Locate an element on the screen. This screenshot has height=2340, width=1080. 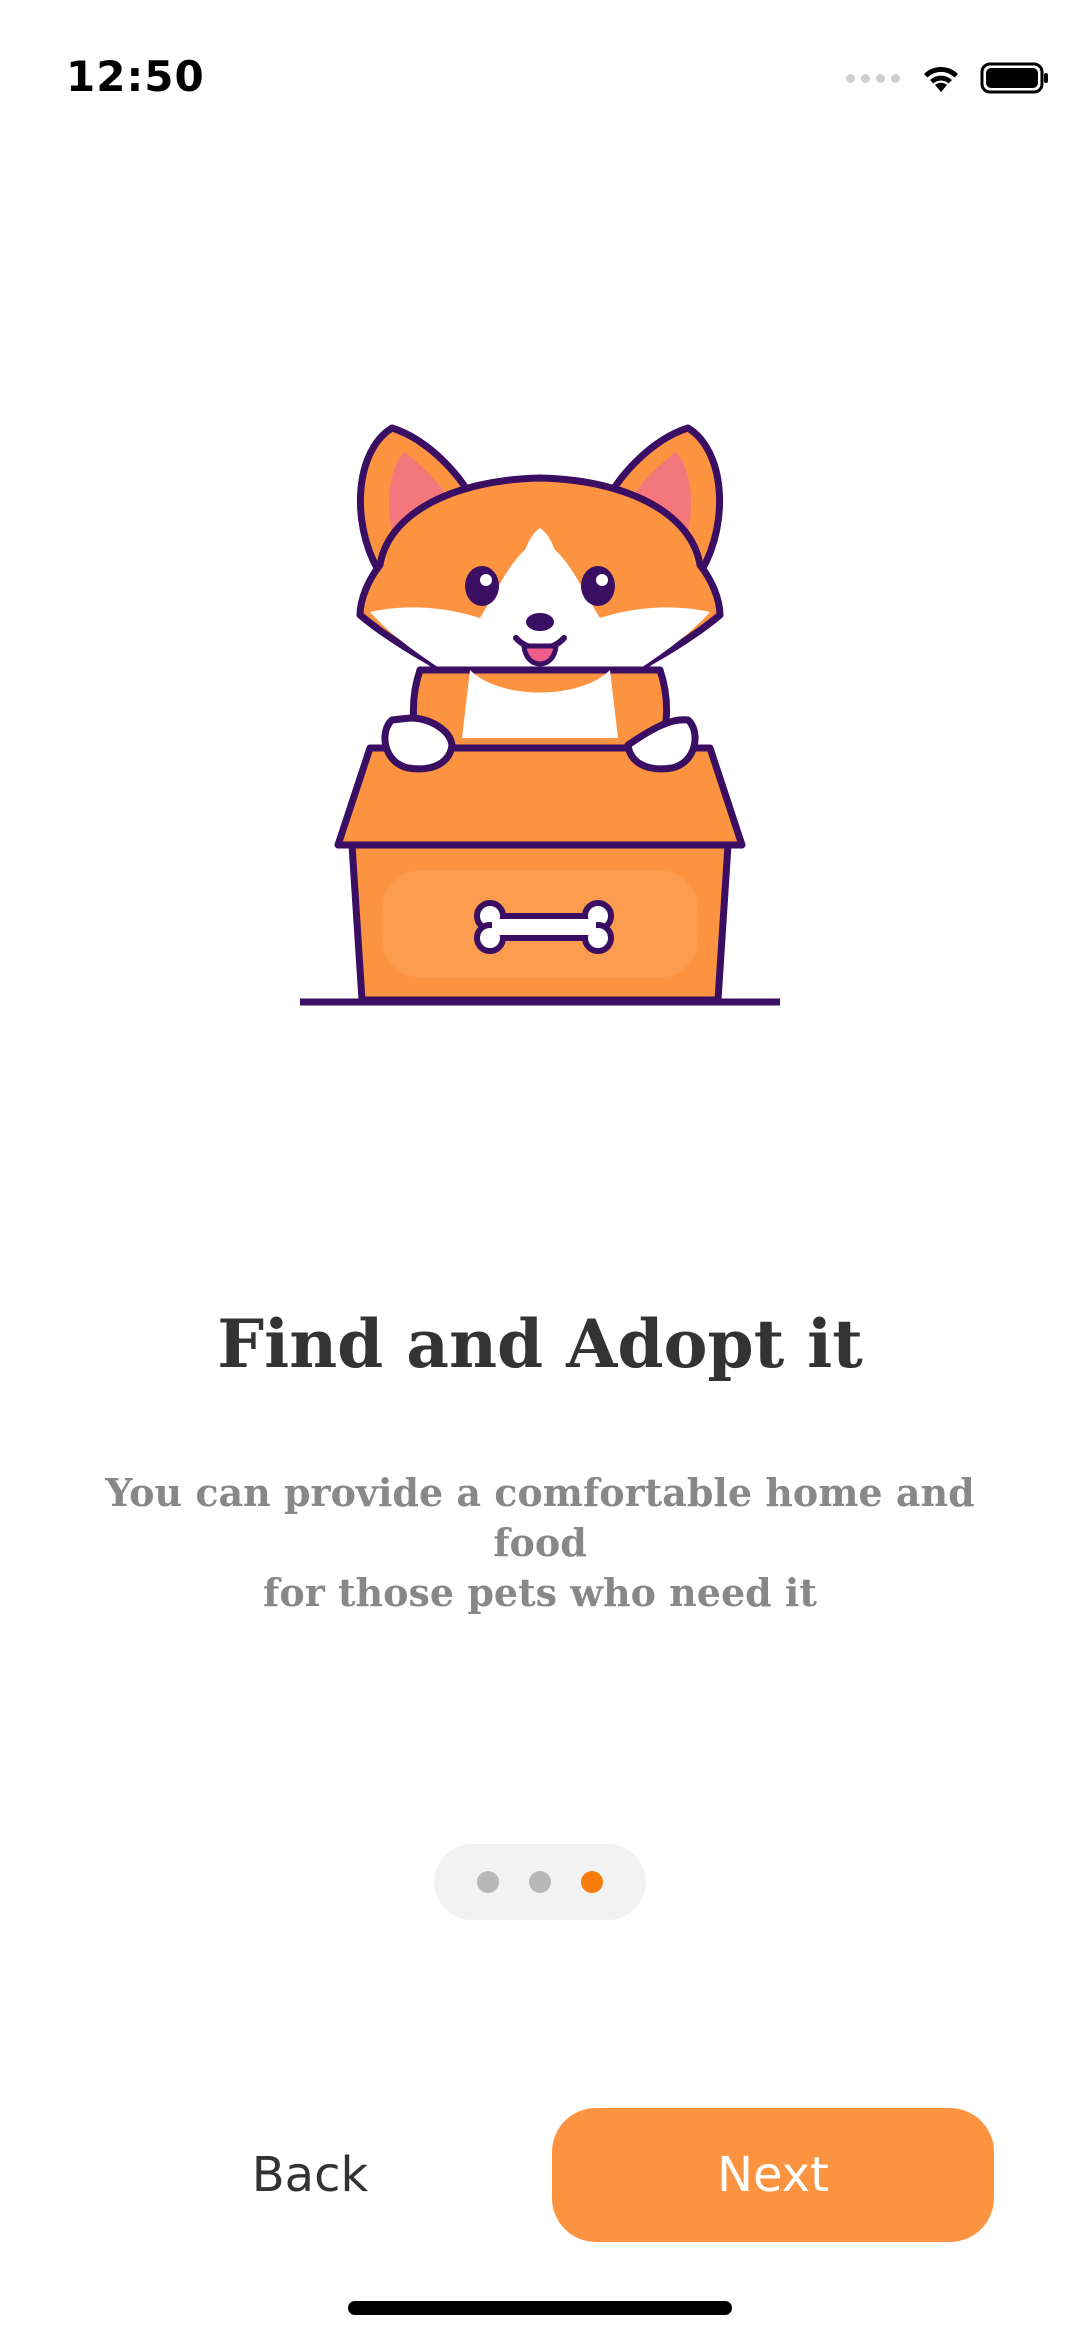
status-bar: 12:50 is located at coordinates (540, 75).